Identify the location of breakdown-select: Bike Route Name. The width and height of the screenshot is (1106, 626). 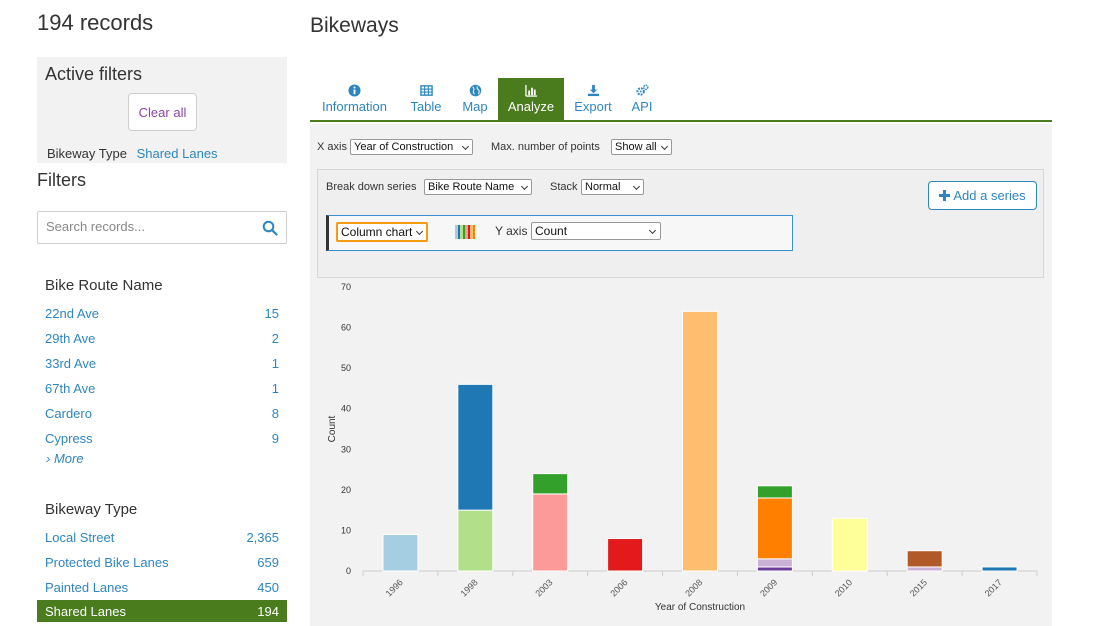
(478, 187).